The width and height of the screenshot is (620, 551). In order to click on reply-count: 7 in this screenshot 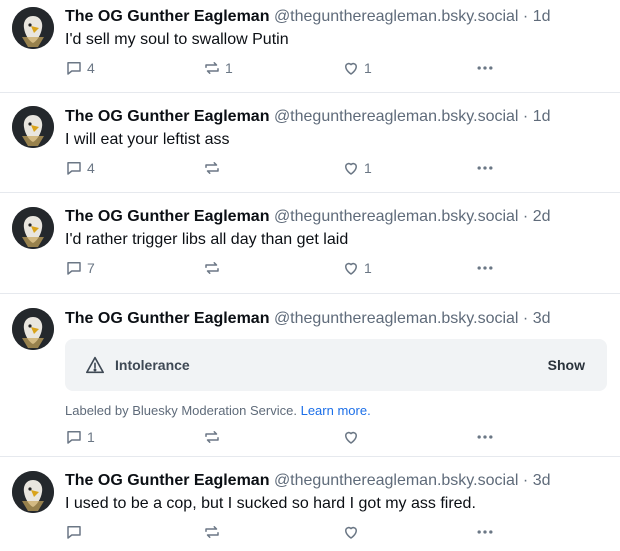, I will do `click(91, 268)`.